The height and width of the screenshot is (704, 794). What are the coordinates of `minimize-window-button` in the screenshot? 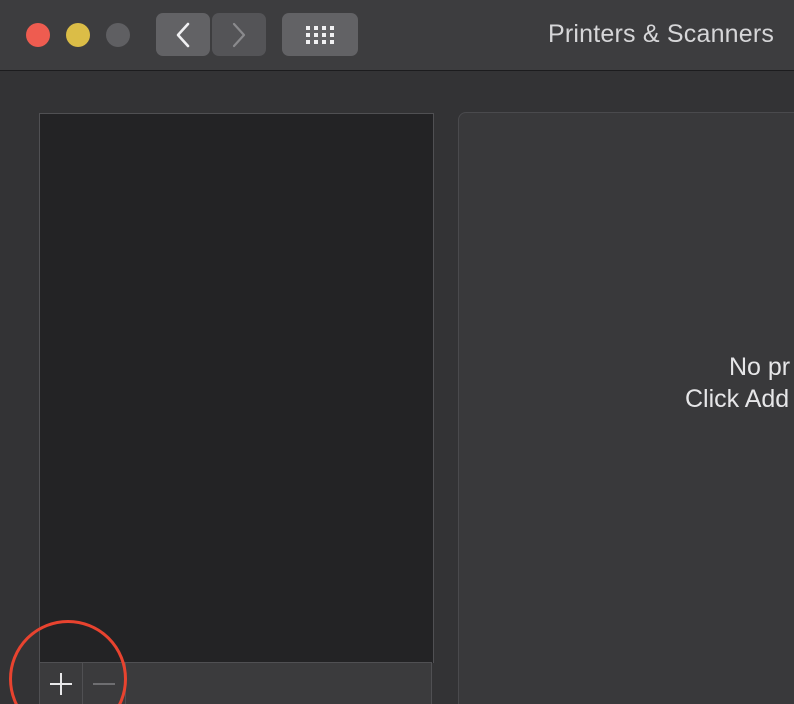 It's located at (78, 35).